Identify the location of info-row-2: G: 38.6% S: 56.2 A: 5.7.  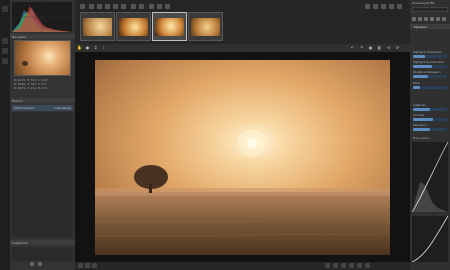
(30, 84).